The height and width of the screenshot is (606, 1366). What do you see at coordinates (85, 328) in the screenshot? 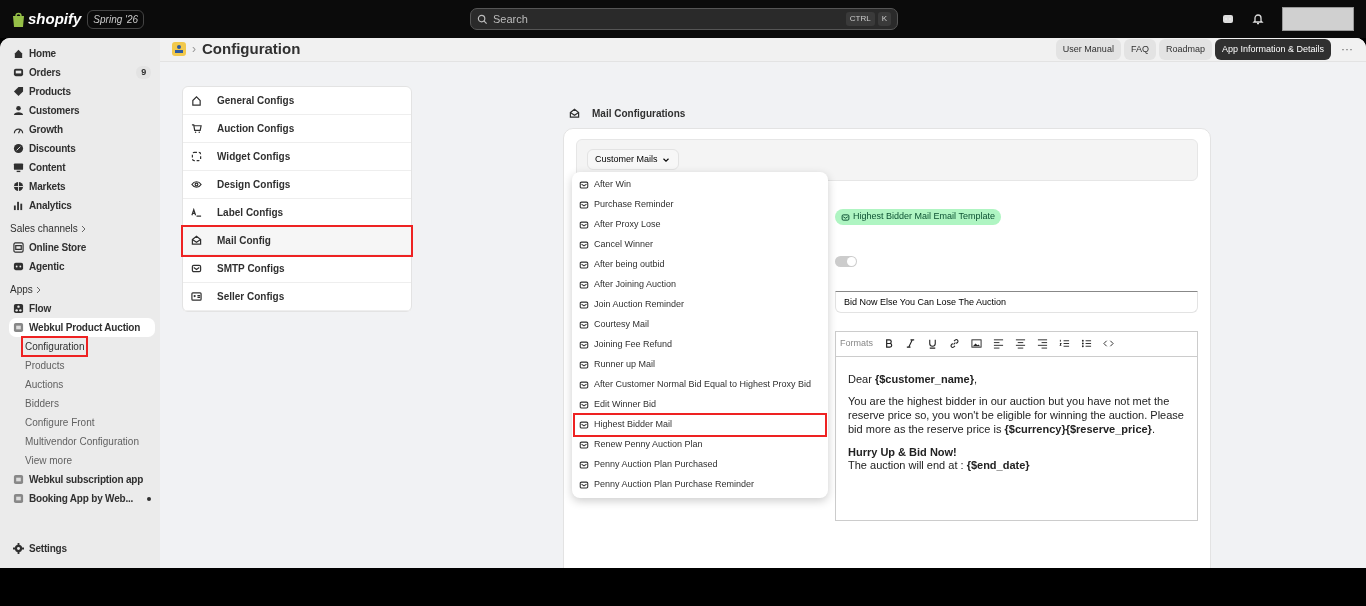
I see `sidebar-item-label: Webkul Product Auction` at bounding box center [85, 328].